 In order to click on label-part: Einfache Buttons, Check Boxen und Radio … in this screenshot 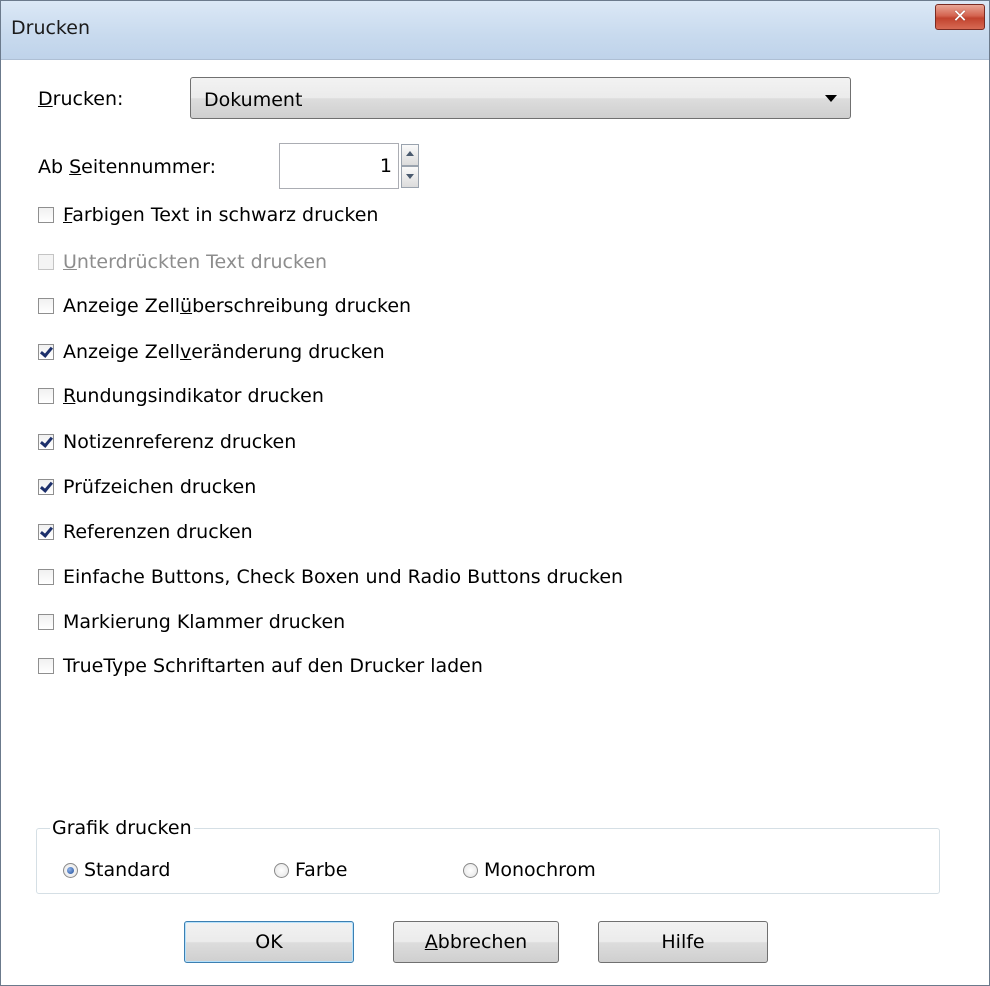, I will do `click(343, 577)`.